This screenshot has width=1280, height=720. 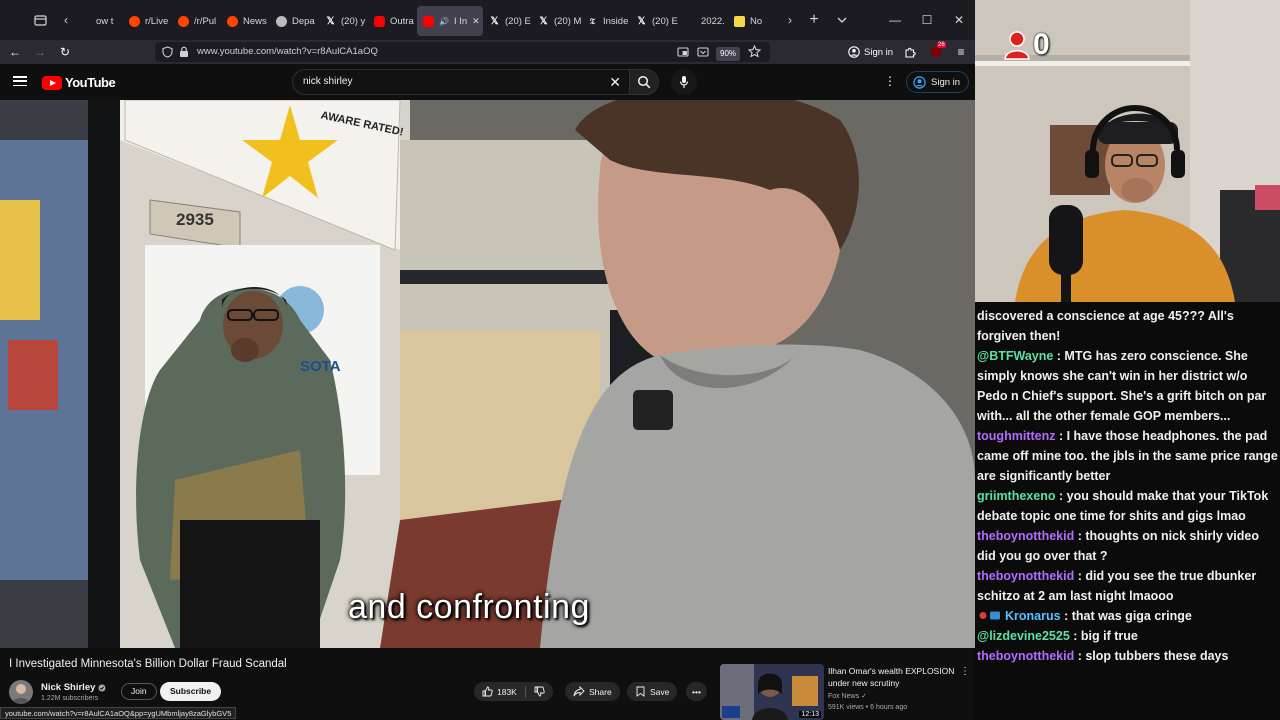 I want to click on user-circle-icon, so click(x=919, y=82).